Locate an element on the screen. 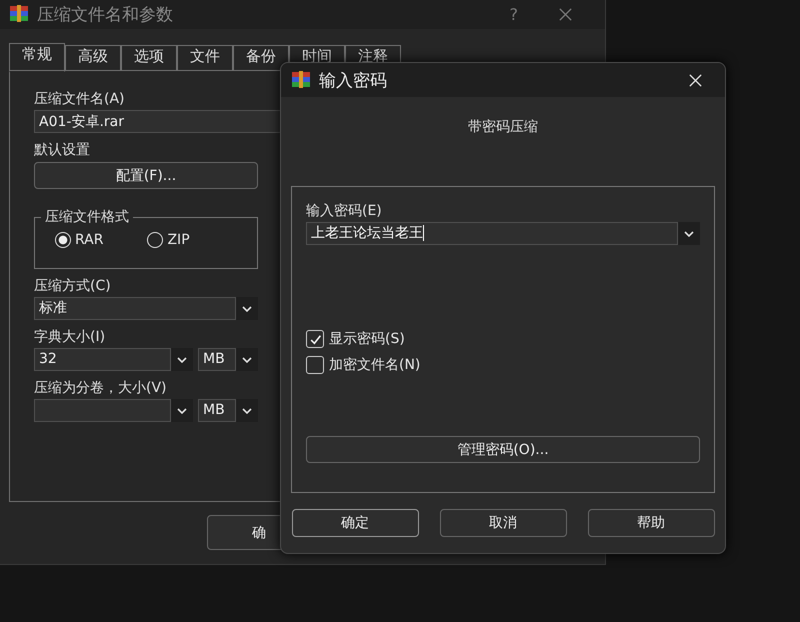 The height and width of the screenshot is (622, 800). group-title: 压缩文件格式 is located at coordinates (87, 217).